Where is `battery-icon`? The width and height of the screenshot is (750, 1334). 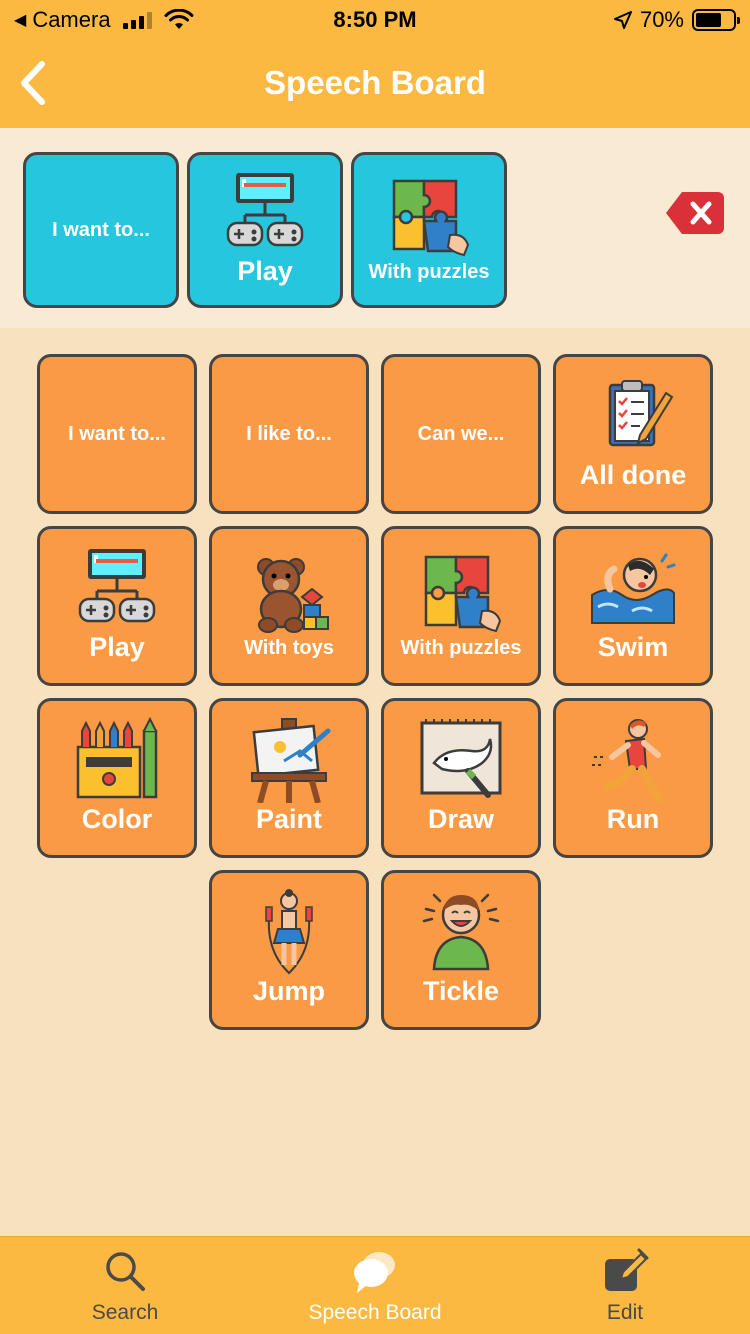 battery-icon is located at coordinates (716, 20).